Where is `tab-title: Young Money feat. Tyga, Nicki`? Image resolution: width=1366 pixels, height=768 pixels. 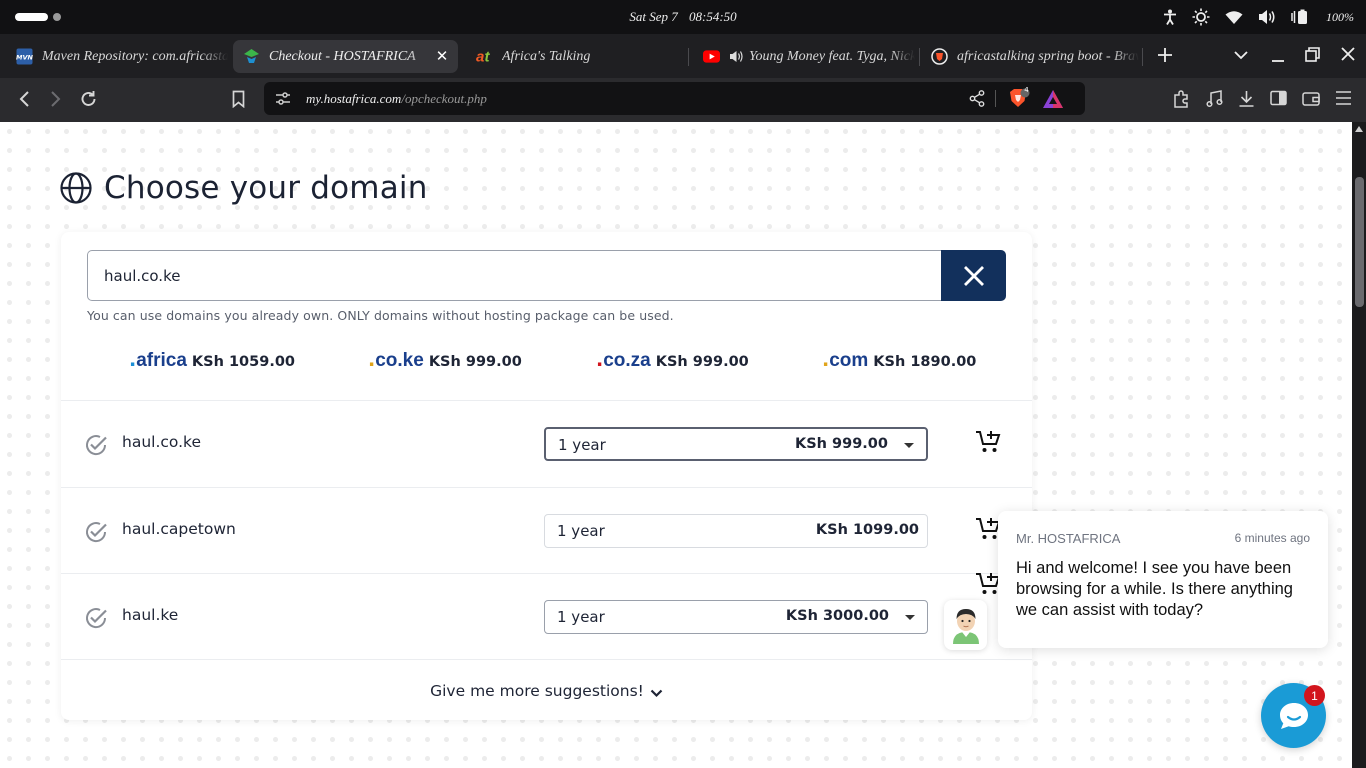
tab-title: Young Money feat. Tyga, Nicki is located at coordinates (832, 56).